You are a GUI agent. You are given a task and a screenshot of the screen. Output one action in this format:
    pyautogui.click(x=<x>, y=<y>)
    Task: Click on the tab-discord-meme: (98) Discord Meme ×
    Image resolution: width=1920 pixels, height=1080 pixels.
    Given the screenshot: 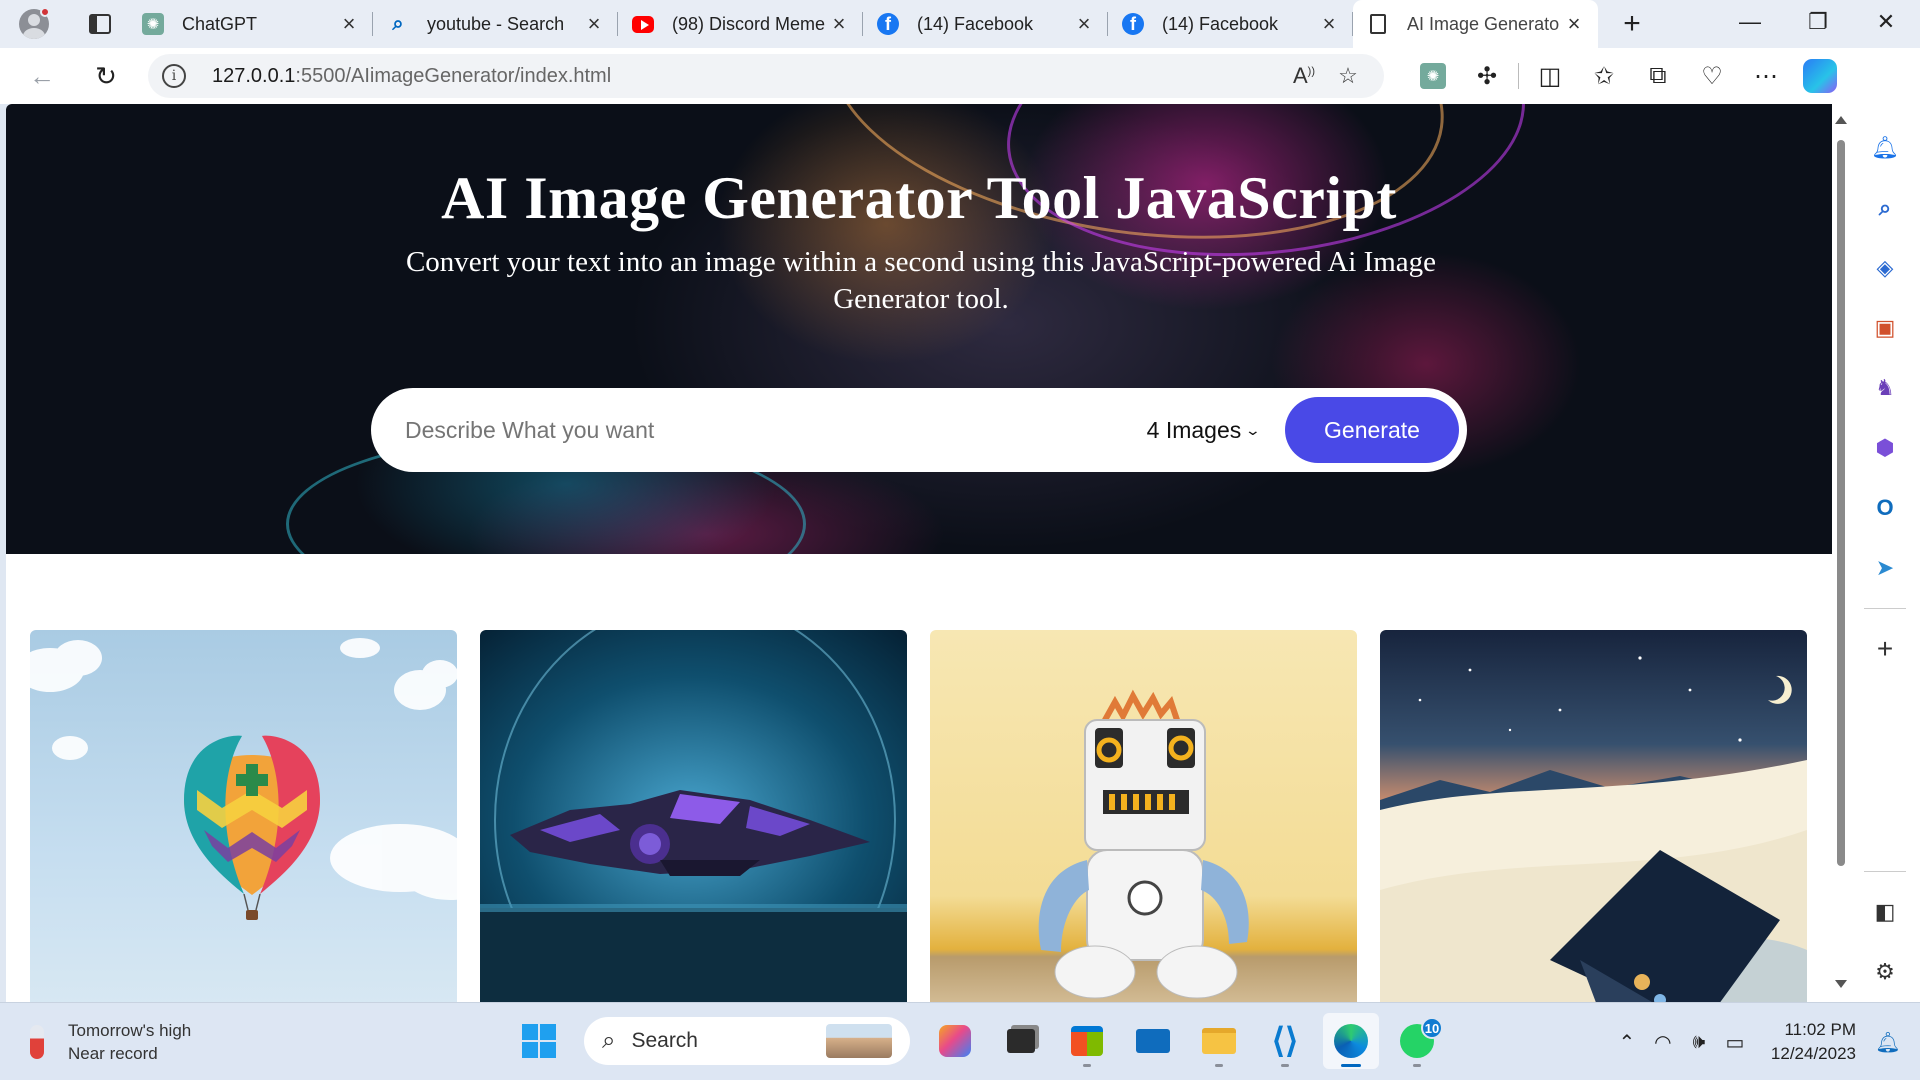 What is the action you would take?
    pyautogui.click(x=740, y=24)
    